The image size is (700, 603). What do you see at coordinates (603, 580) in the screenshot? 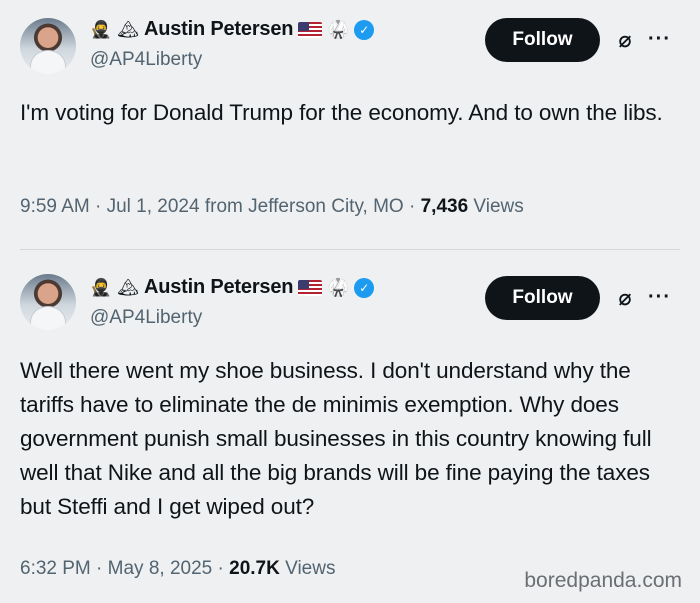
I see `watermark: boredpanda.com` at bounding box center [603, 580].